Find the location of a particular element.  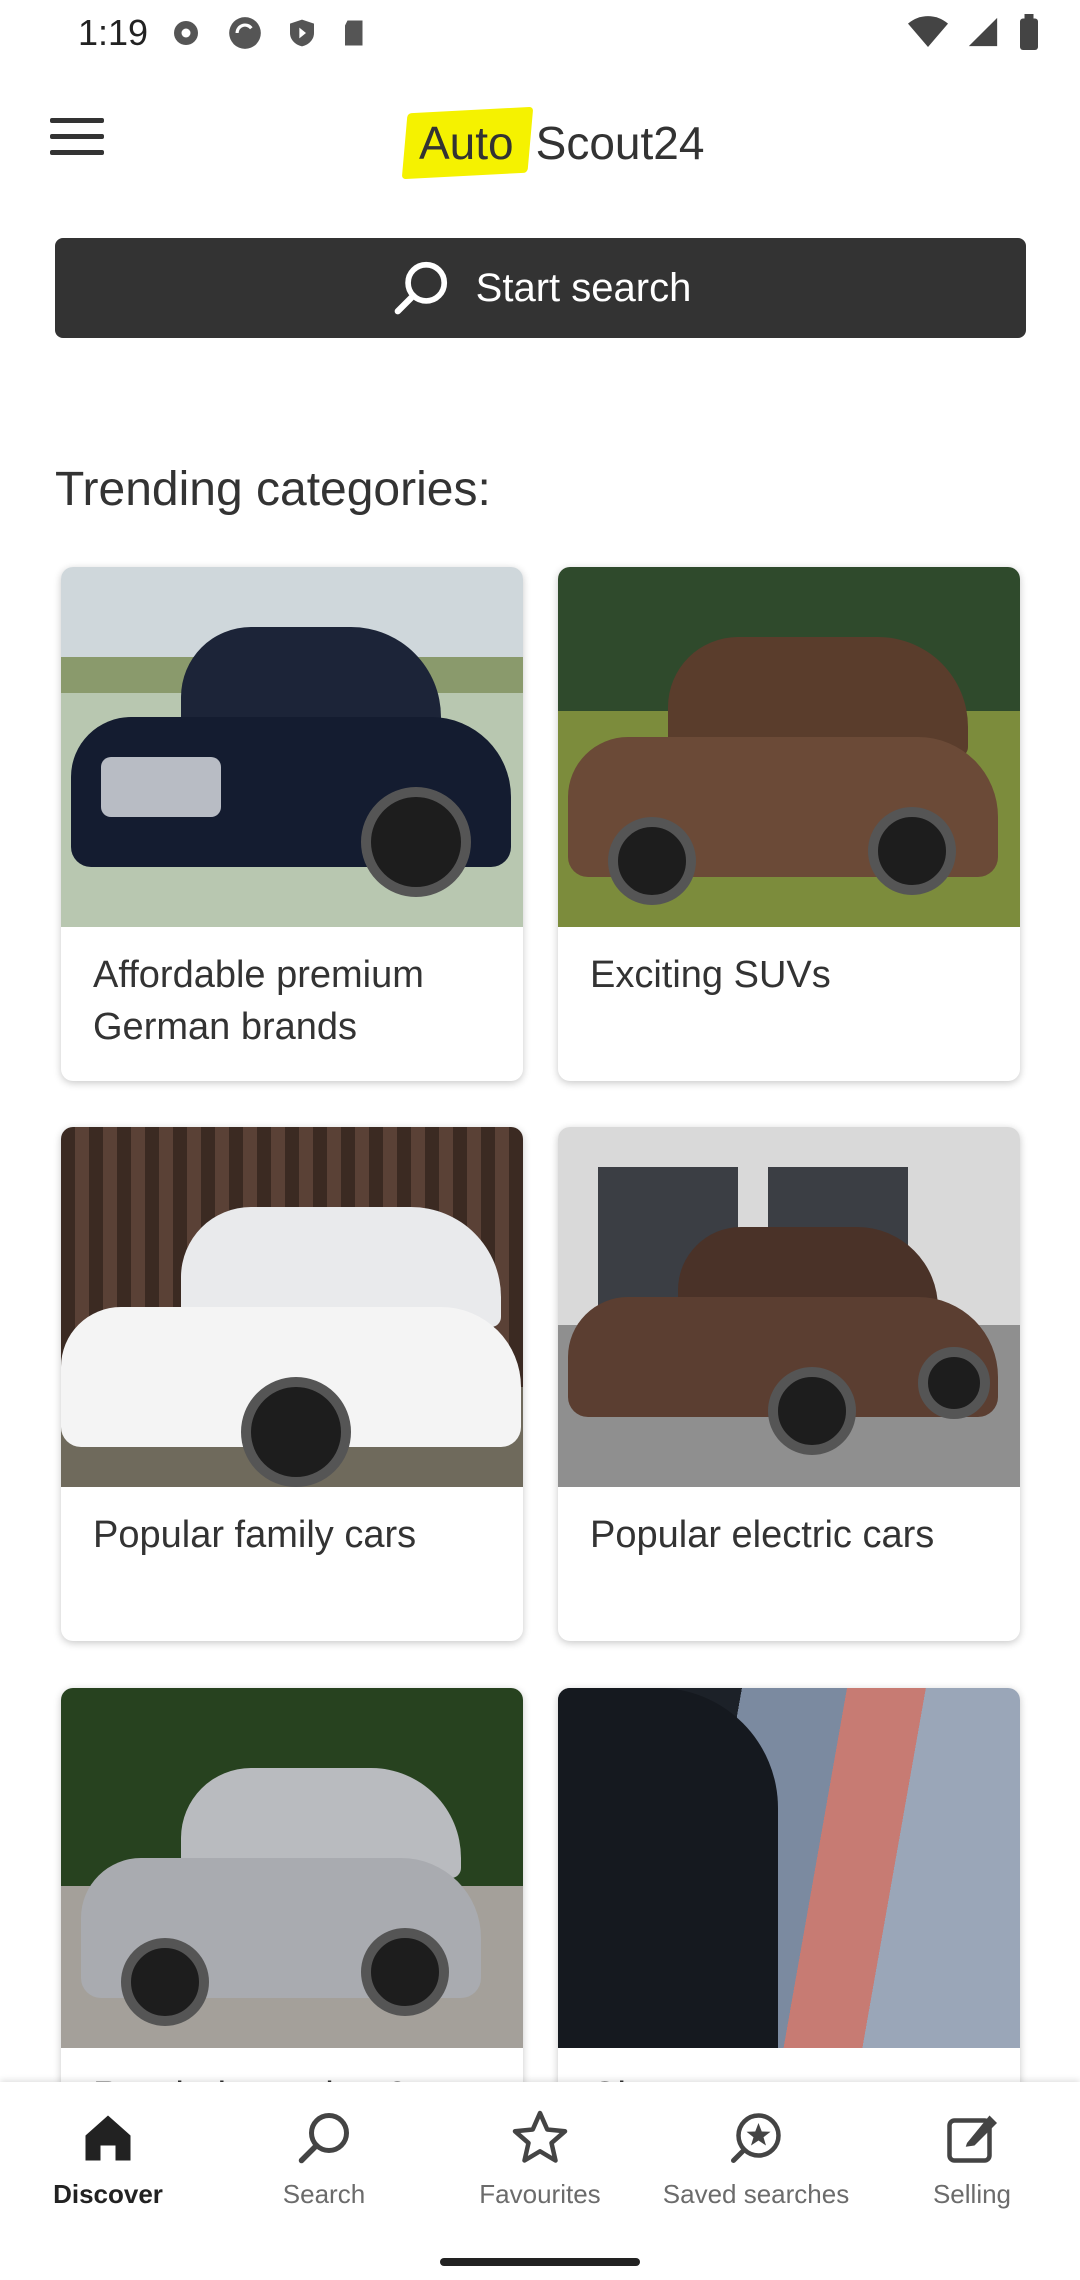

category-card-electric-cars: Popular electric cars is located at coordinates (789, 1384).